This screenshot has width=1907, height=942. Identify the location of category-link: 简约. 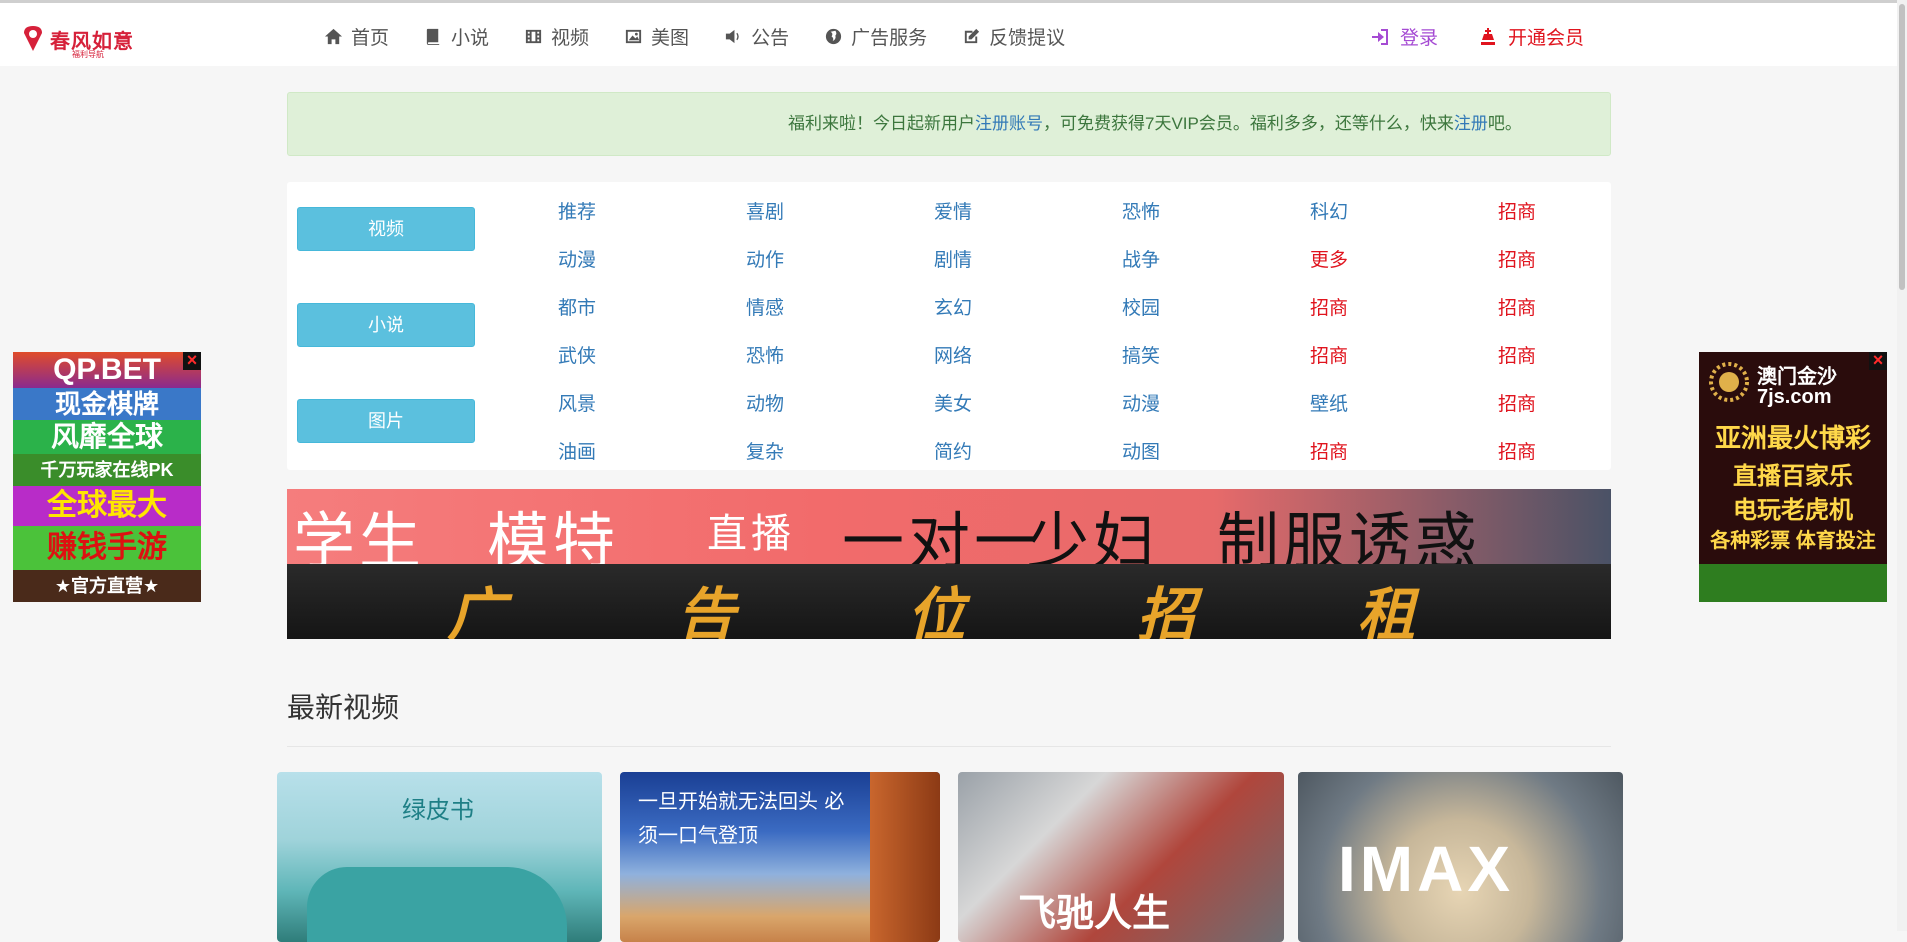
(1028, 450).